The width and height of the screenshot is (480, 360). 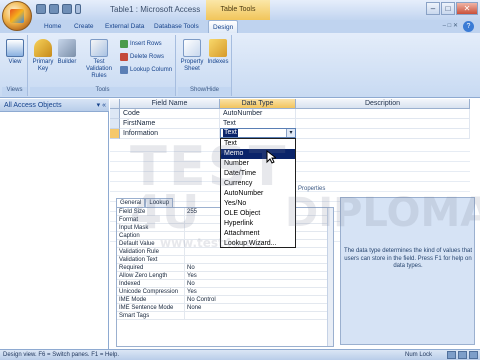 I want to click on tab-create: Create, so click(x=84, y=26).